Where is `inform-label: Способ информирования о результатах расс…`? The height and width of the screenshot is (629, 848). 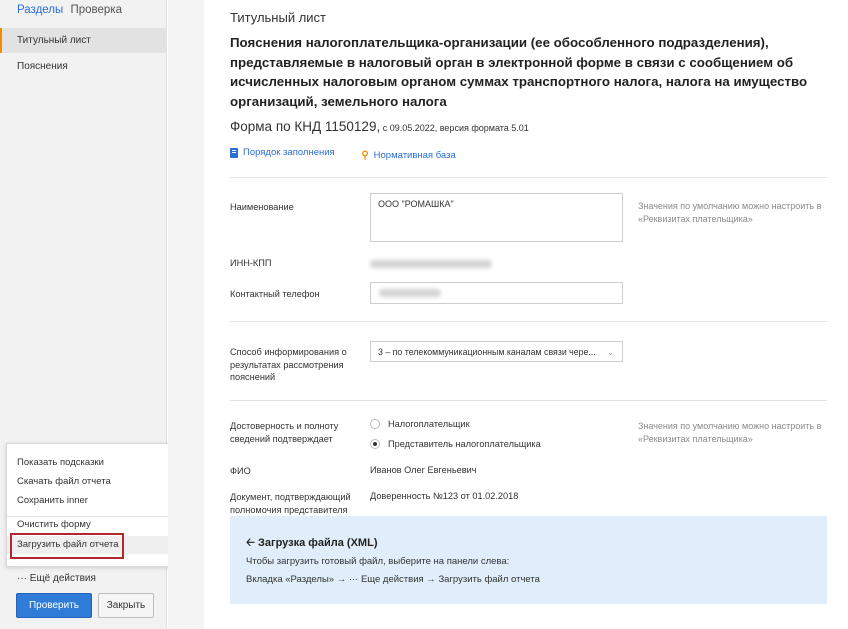 inform-label: Способ информирования о результатах расс… is located at coordinates (288, 364).